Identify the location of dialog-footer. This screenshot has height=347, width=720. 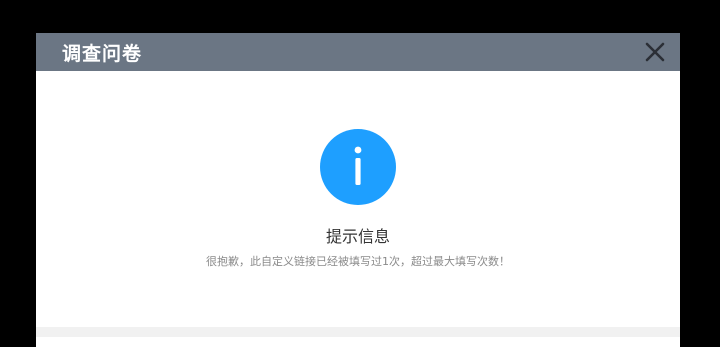
(358, 332).